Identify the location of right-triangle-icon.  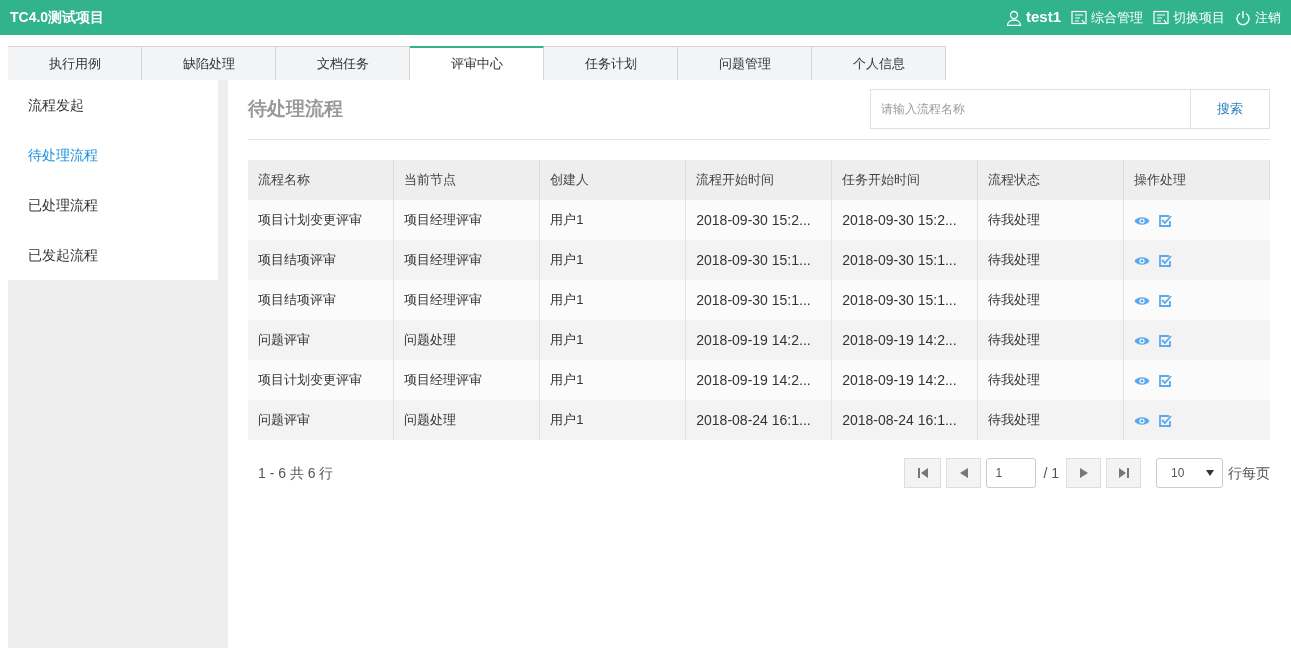
(1083, 473).